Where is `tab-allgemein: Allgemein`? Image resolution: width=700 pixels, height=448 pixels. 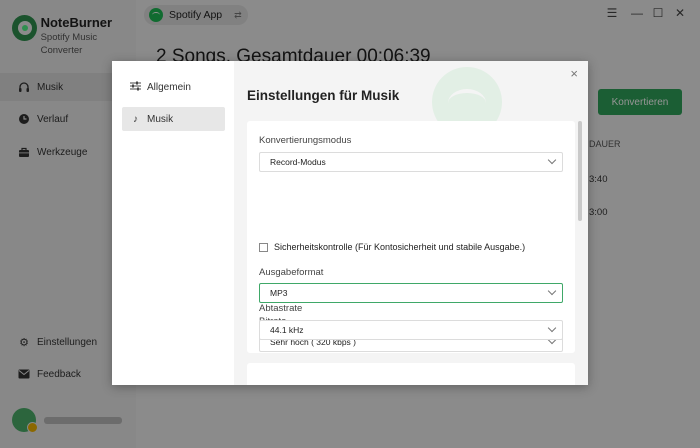
tab-allgemein: Allgemein is located at coordinates (173, 87).